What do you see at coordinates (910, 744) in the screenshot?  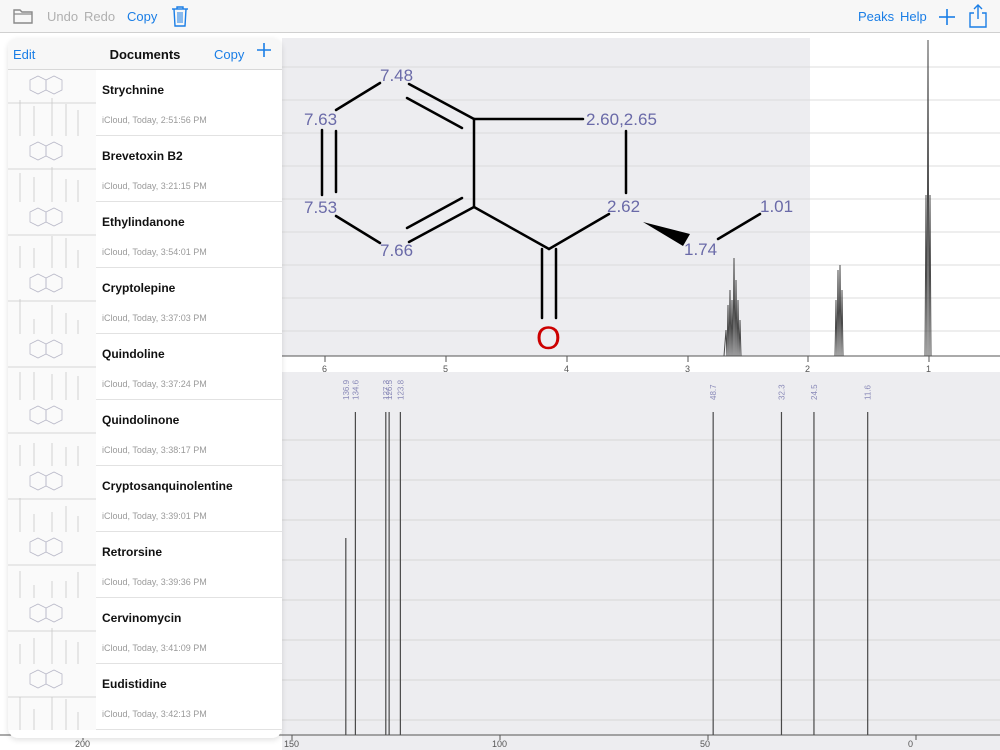 I see `c13-tick-label: 0` at bounding box center [910, 744].